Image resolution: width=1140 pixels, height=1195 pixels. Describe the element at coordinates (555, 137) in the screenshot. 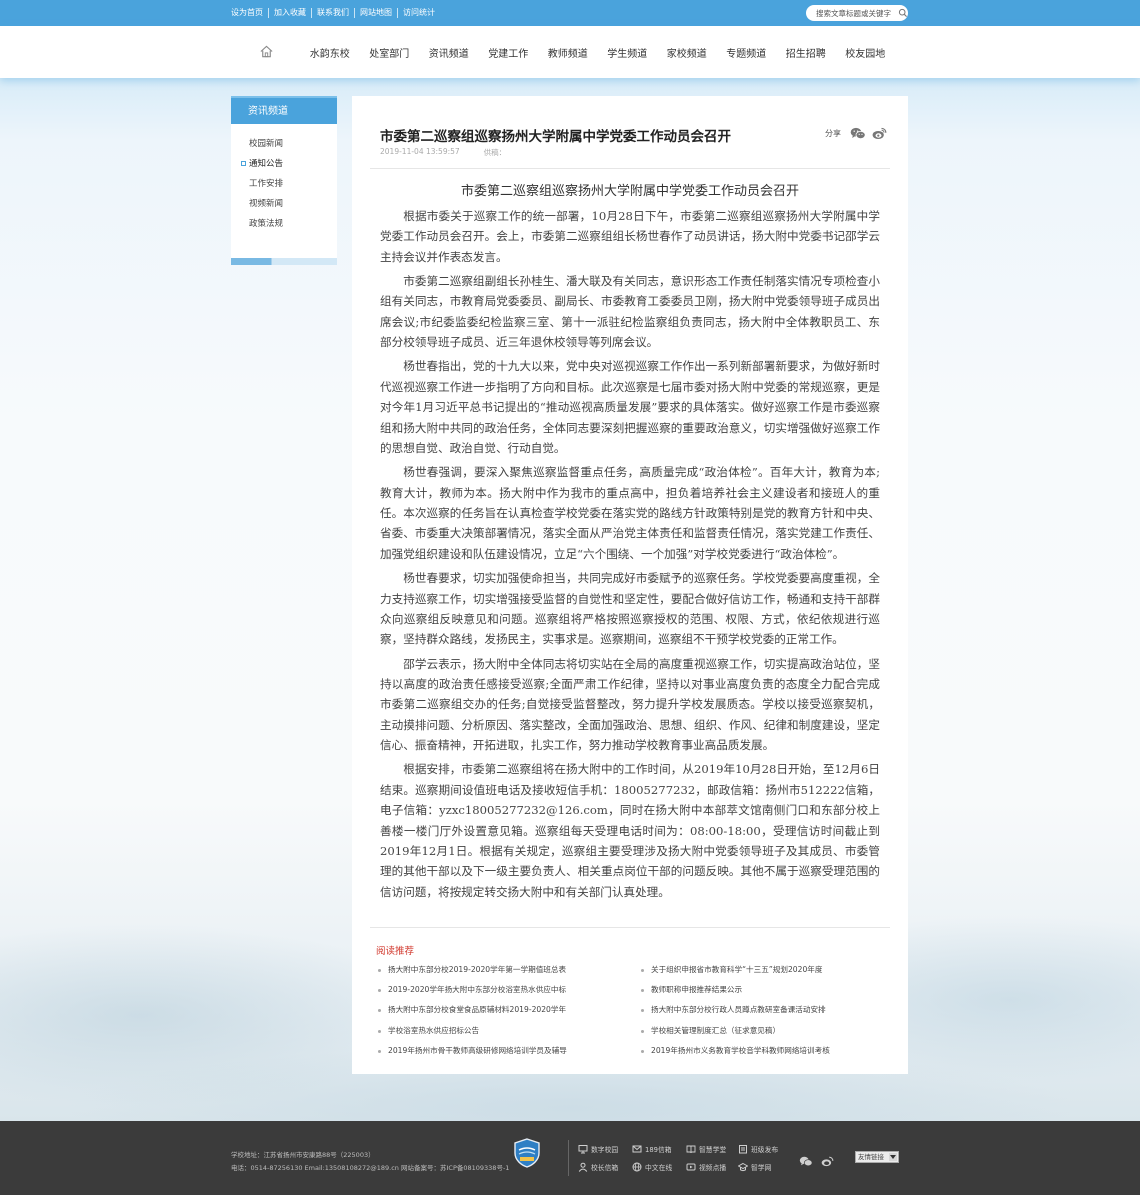

I see `article-title: 市委第二巡察组巡察扬州大学附属中学党委工作动员会召开` at that location.